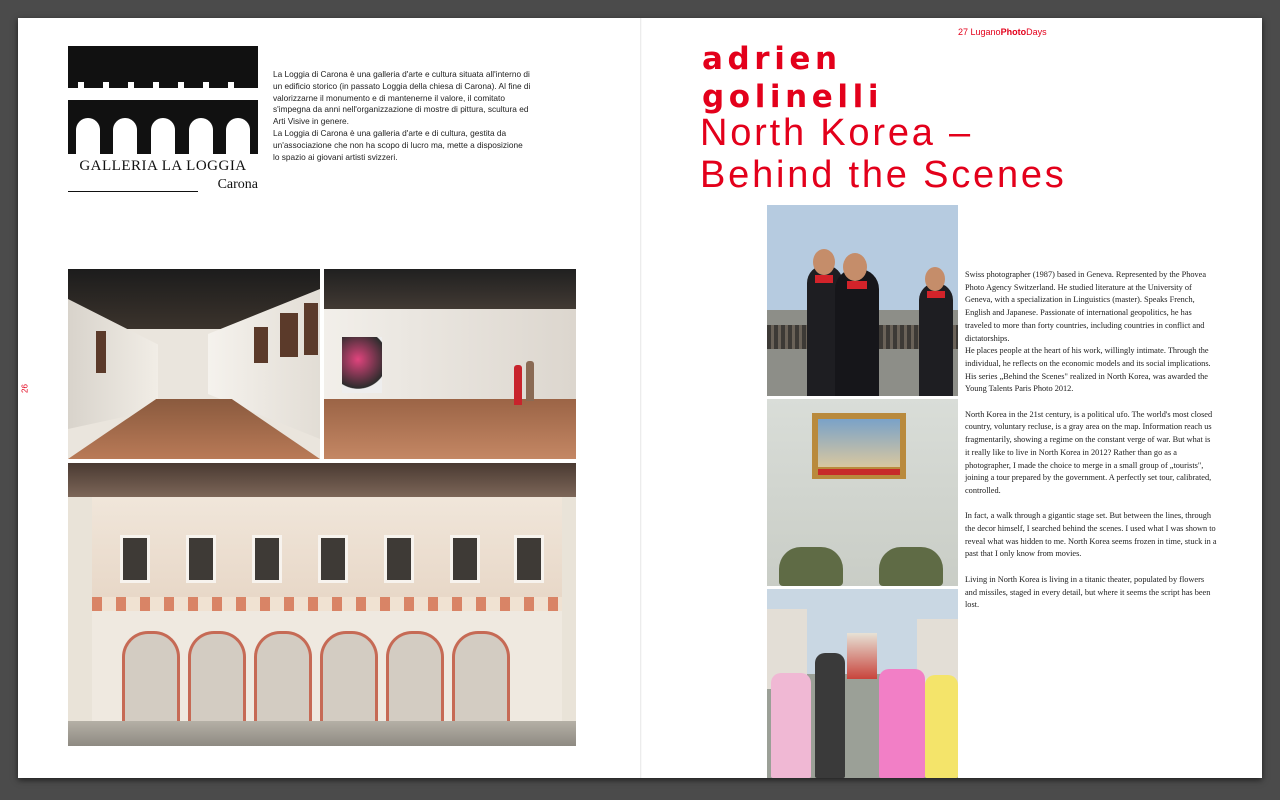  Describe the element at coordinates (852, 78) in the screenshot. I see `photographer-name: adrien golinelli` at that location.